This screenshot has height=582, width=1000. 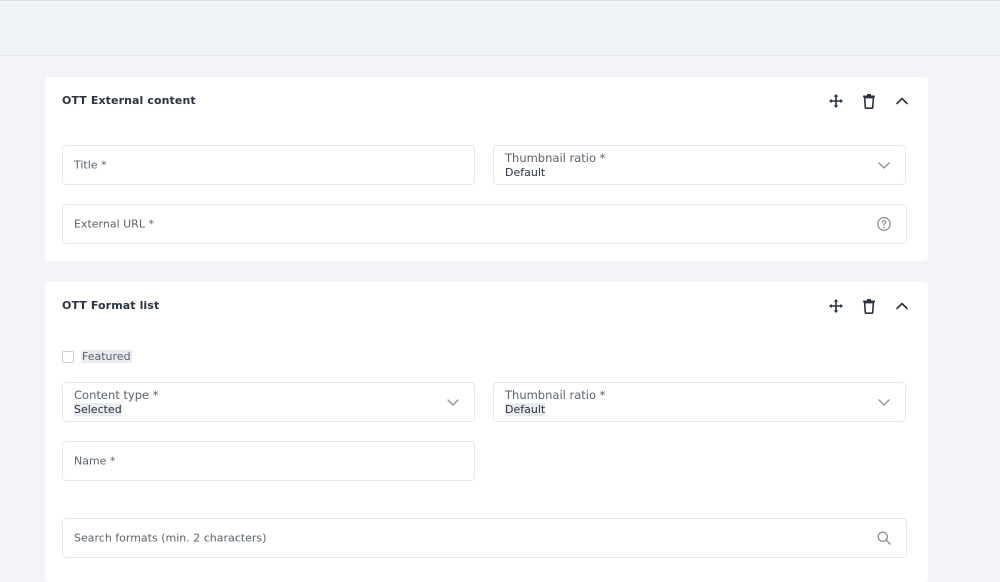 I want to click on search-formats-input: Search formats (min. 2 characters), so click(x=484, y=538).